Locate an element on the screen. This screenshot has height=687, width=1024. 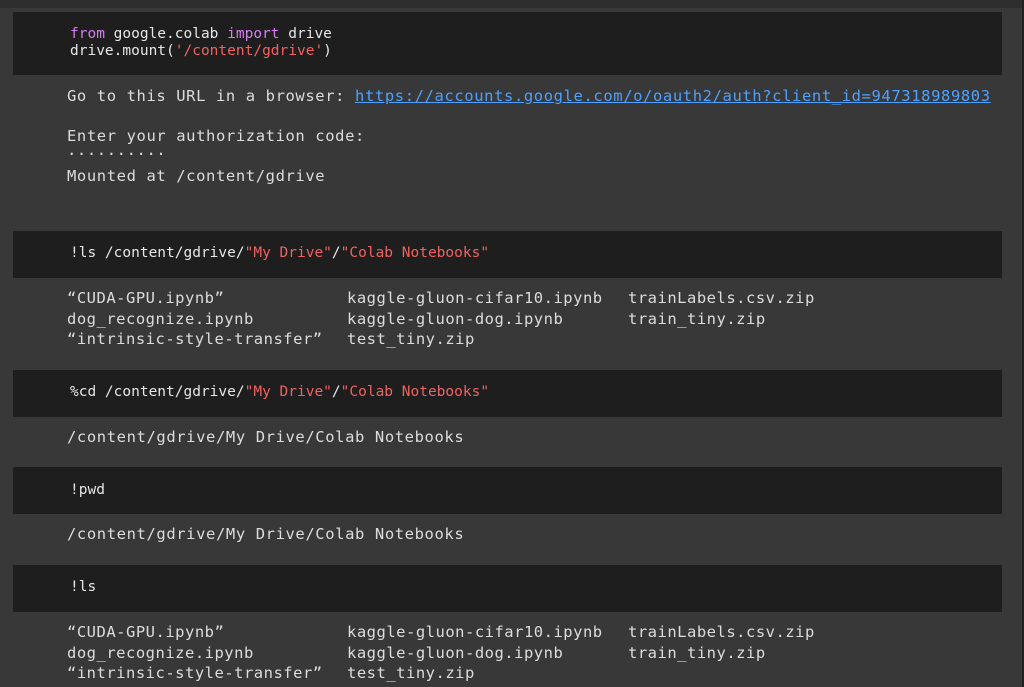
top-divider is located at coordinates (511, 4).